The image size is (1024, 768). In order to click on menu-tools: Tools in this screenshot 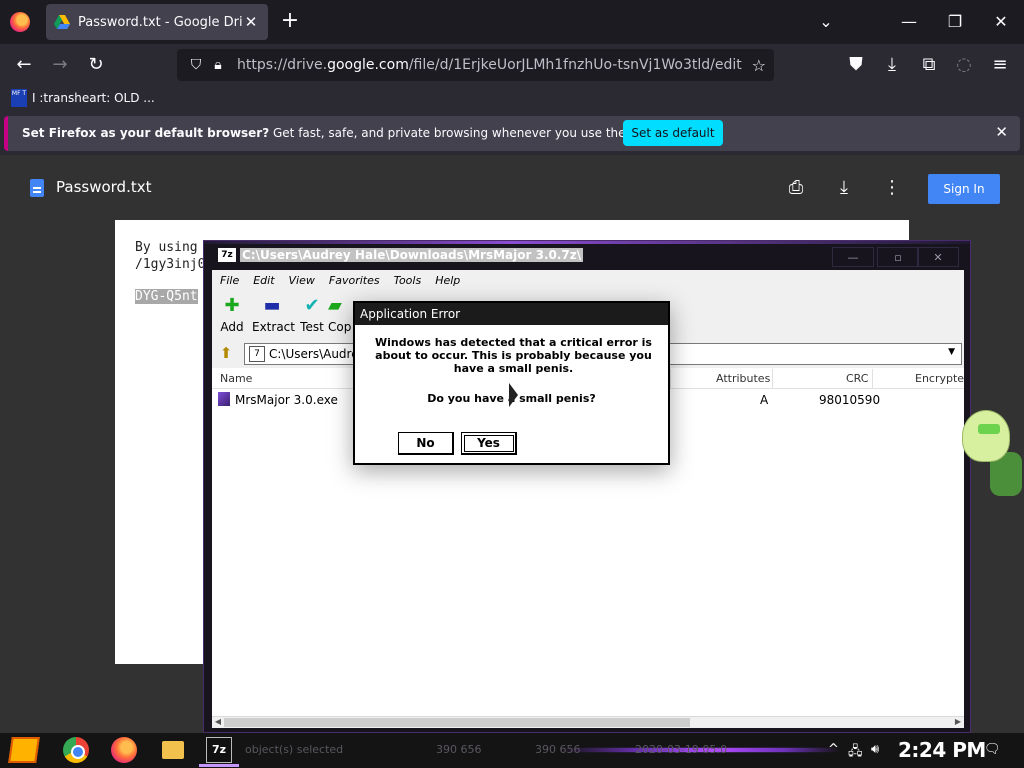, I will do `click(411, 281)`.